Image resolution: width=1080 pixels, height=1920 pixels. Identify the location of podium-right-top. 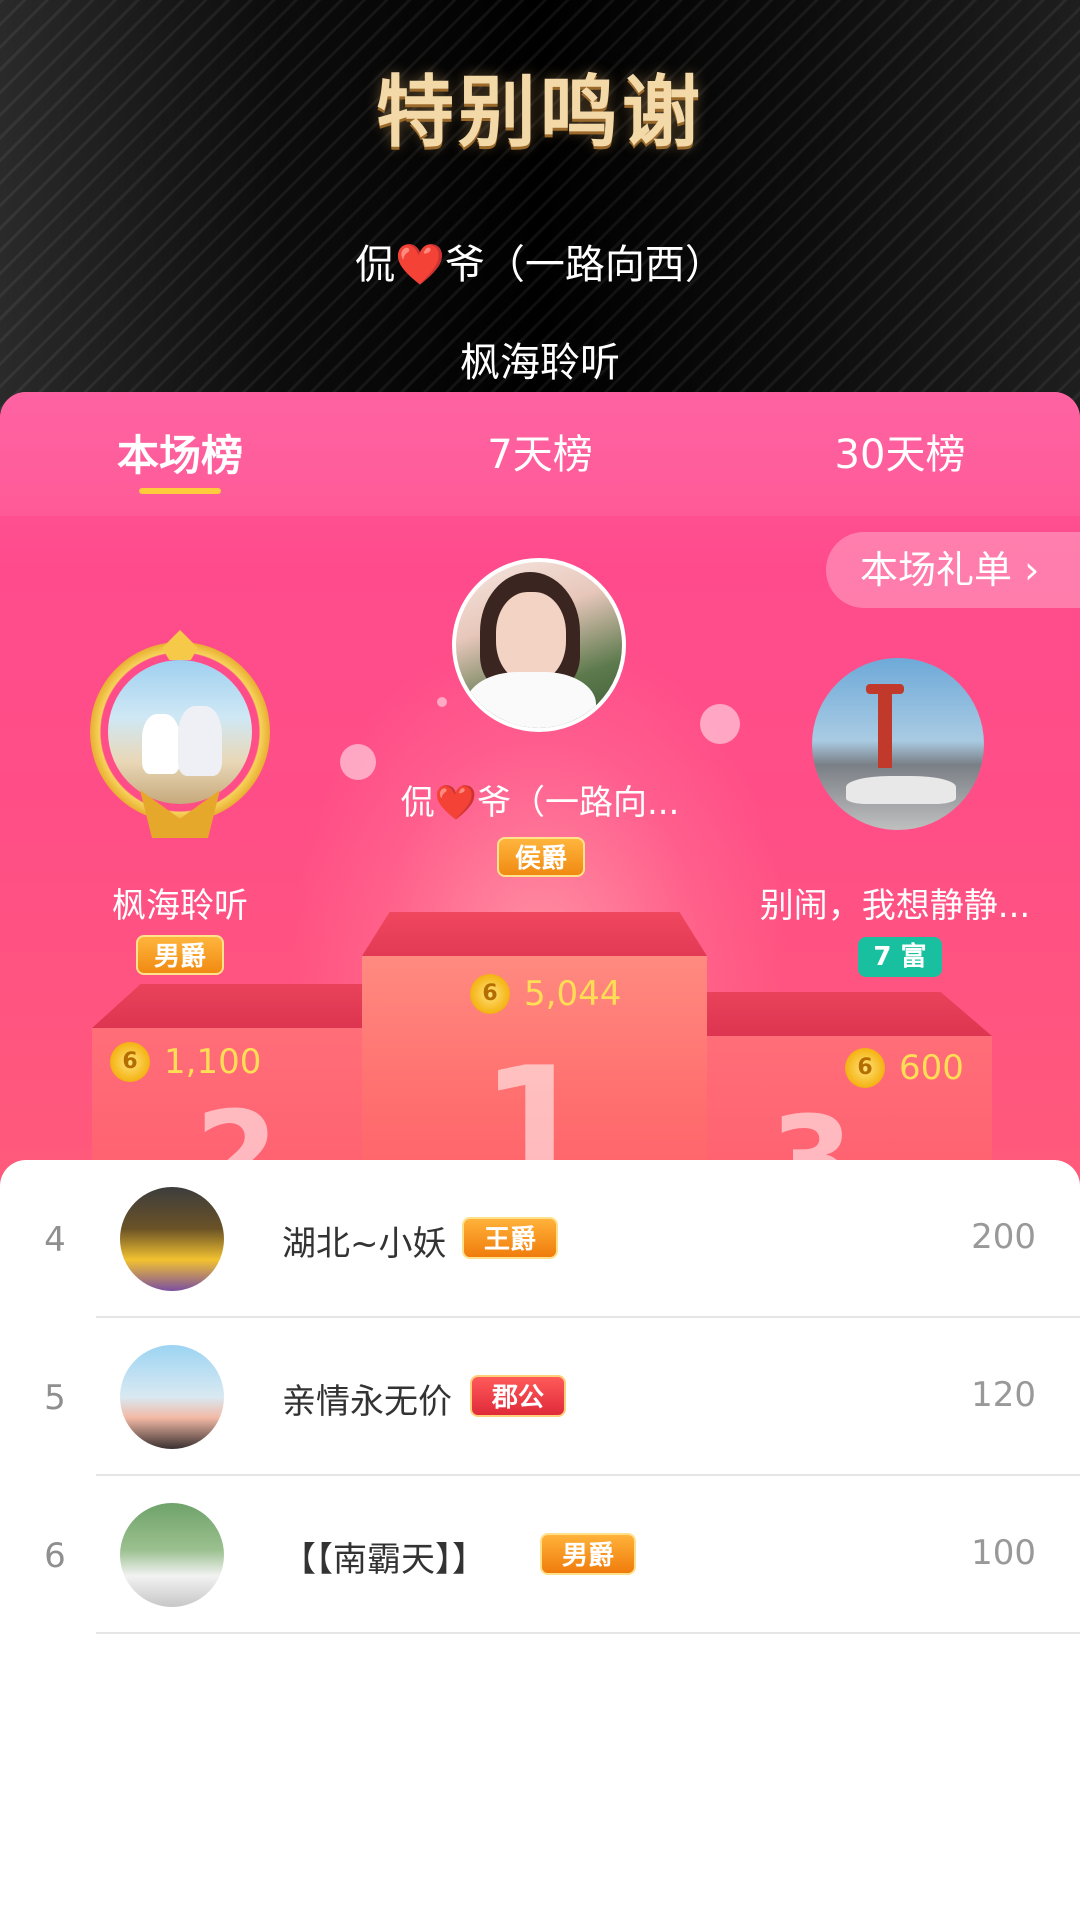
(849, 1014).